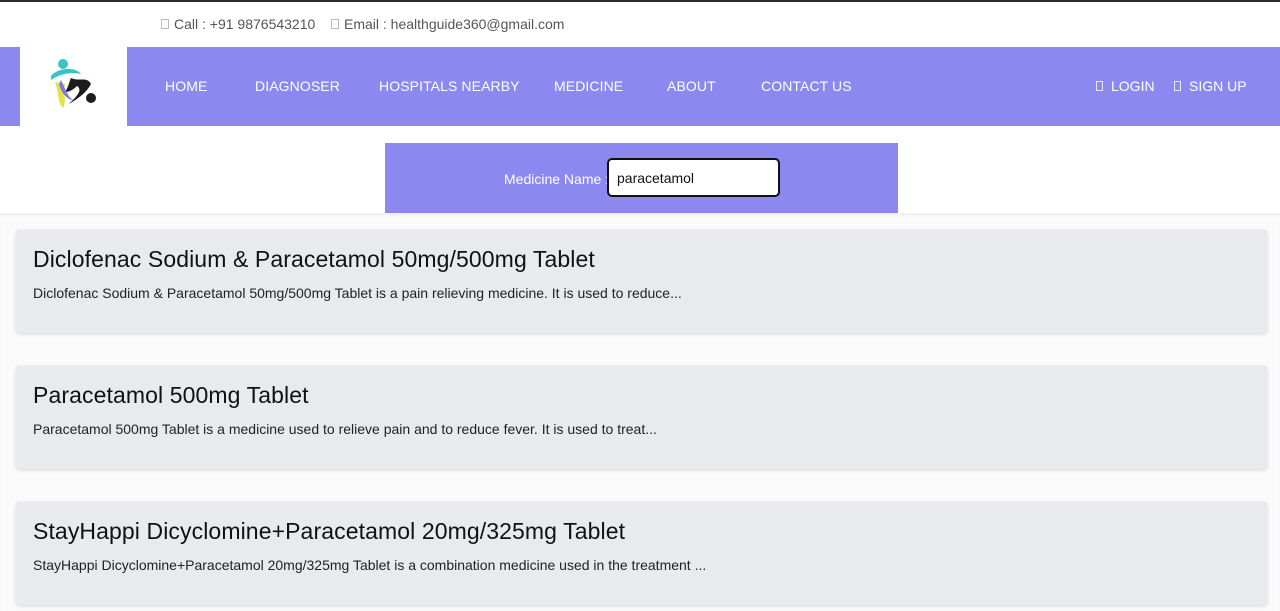 The height and width of the screenshot is (611, 1280). Describe the element at coordinates (171, 395) in the screenshot. I see `result-title: Paracetamol 500mg Tablet` at that location.